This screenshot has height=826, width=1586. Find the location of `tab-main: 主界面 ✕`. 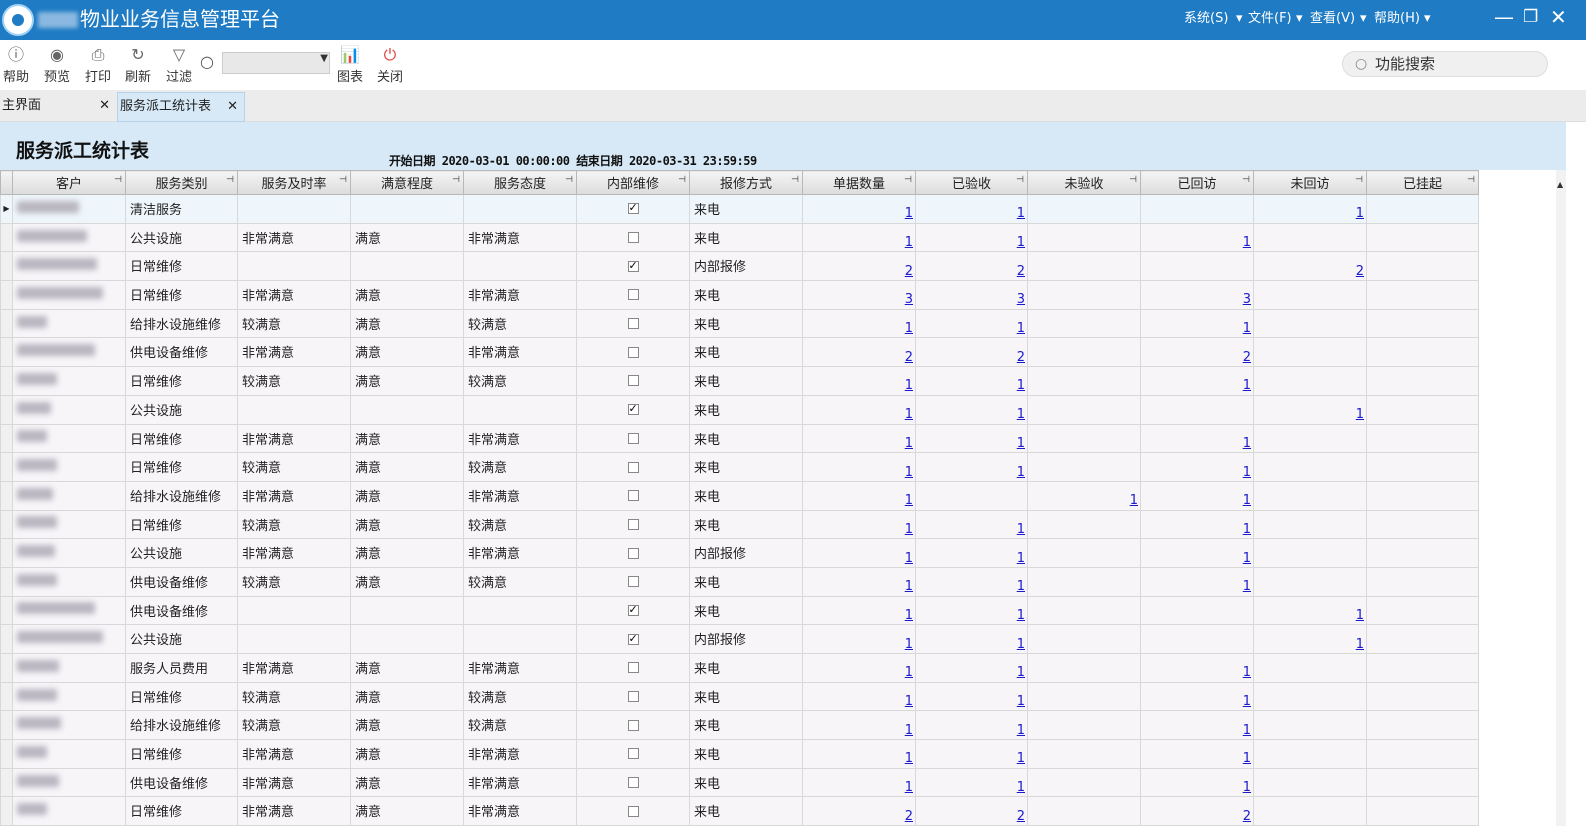

tab-main: 主界面 ✕ is located at coordinates (58, 107).